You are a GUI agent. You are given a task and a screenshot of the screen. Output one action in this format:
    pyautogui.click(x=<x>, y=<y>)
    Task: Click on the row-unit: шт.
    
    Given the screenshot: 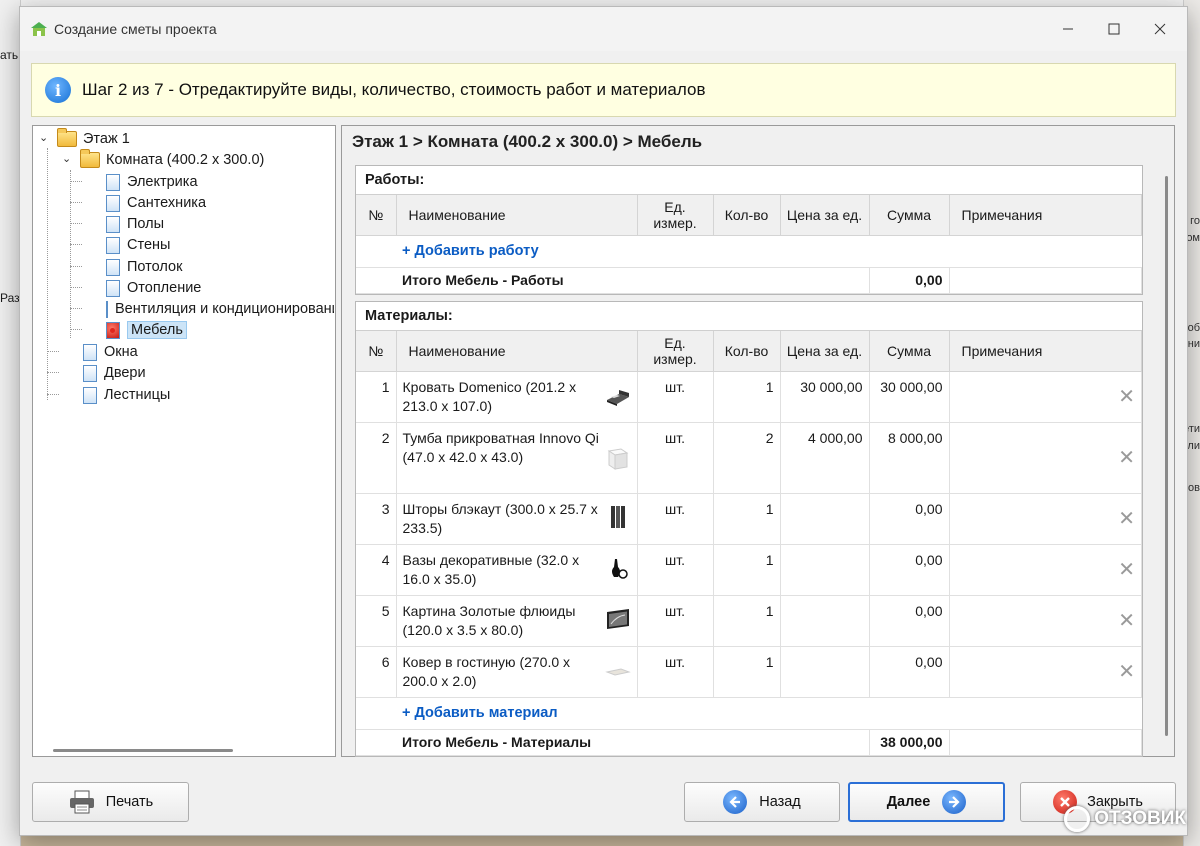 What is the action you would take?
    pyautogui.click(x=675, y=672)
    